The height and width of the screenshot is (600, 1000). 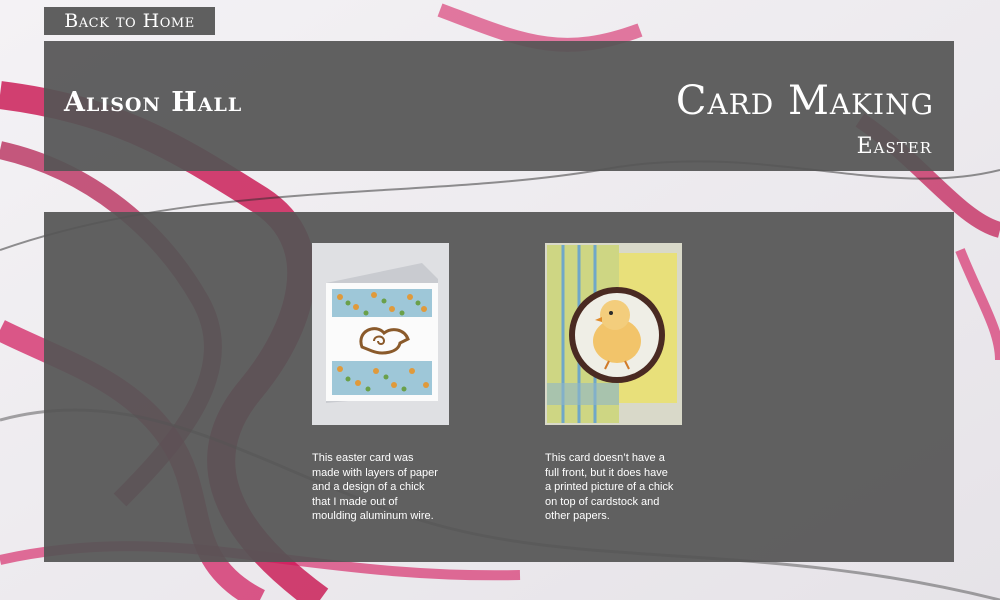 What do you see at coordinates (129, 21) in the screenshot?
I see `back-to-home-button: Back to Home` at bounding box center [129, 21].